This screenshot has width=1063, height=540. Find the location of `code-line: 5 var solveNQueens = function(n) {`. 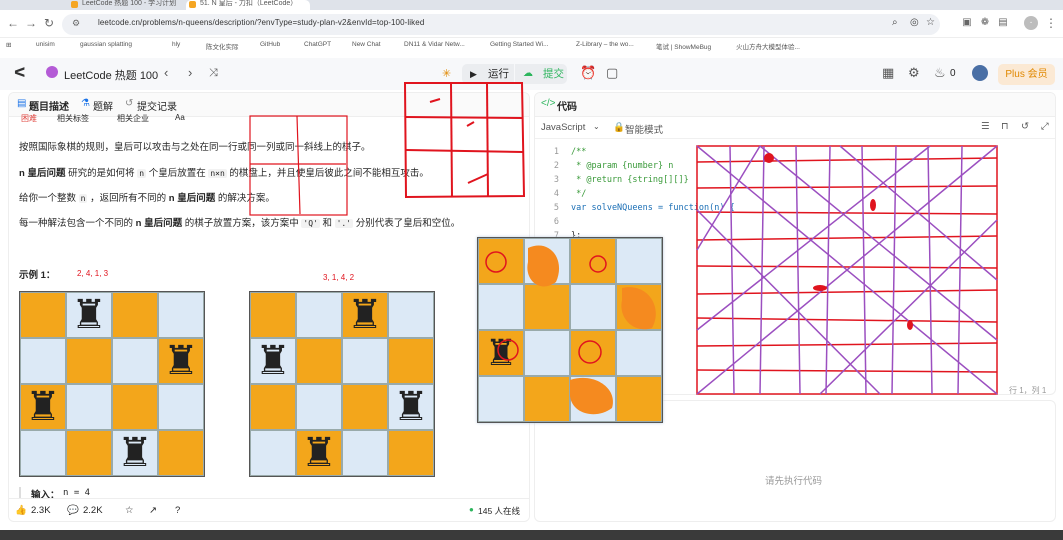

code-line: 5 var solveNQueens = function(n) { is located at coordinates (795, 208).